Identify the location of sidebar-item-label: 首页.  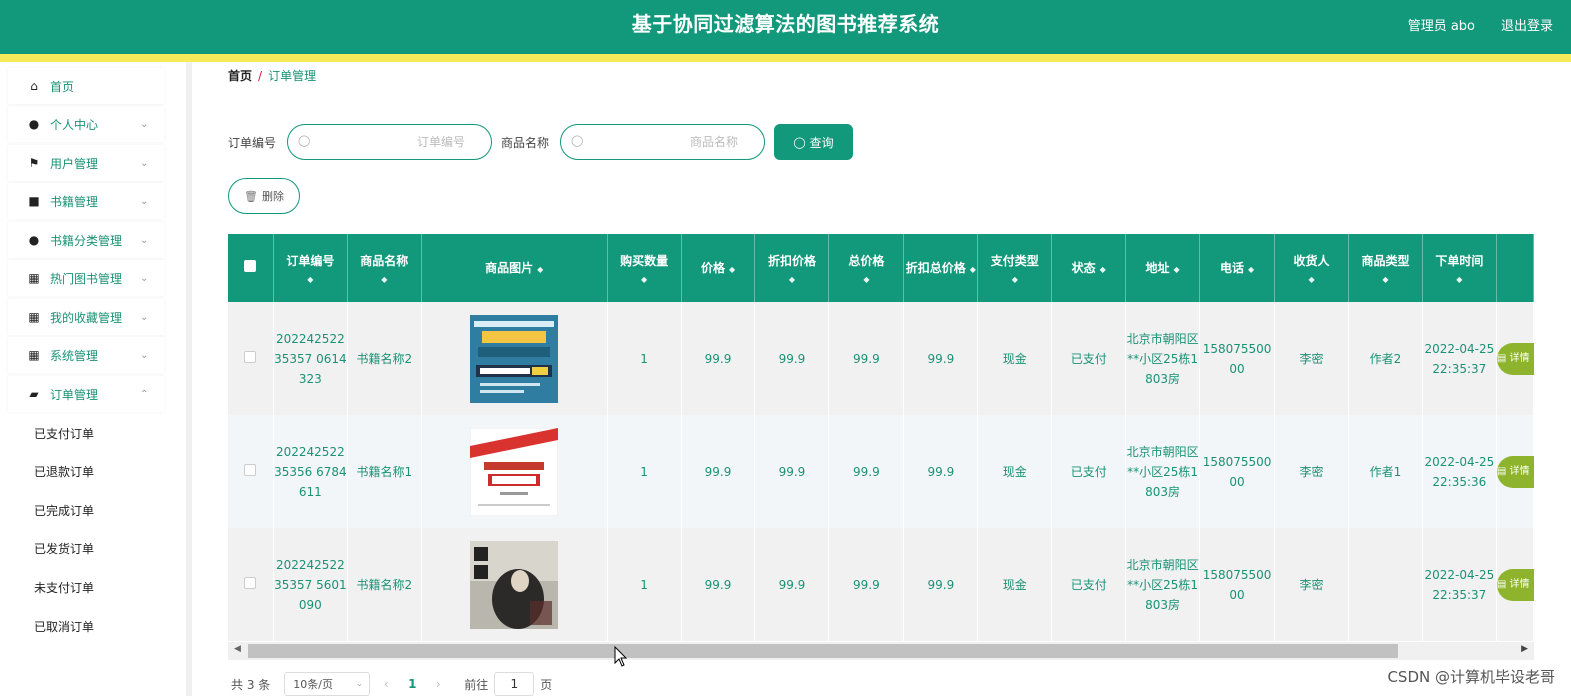
(62, 86).